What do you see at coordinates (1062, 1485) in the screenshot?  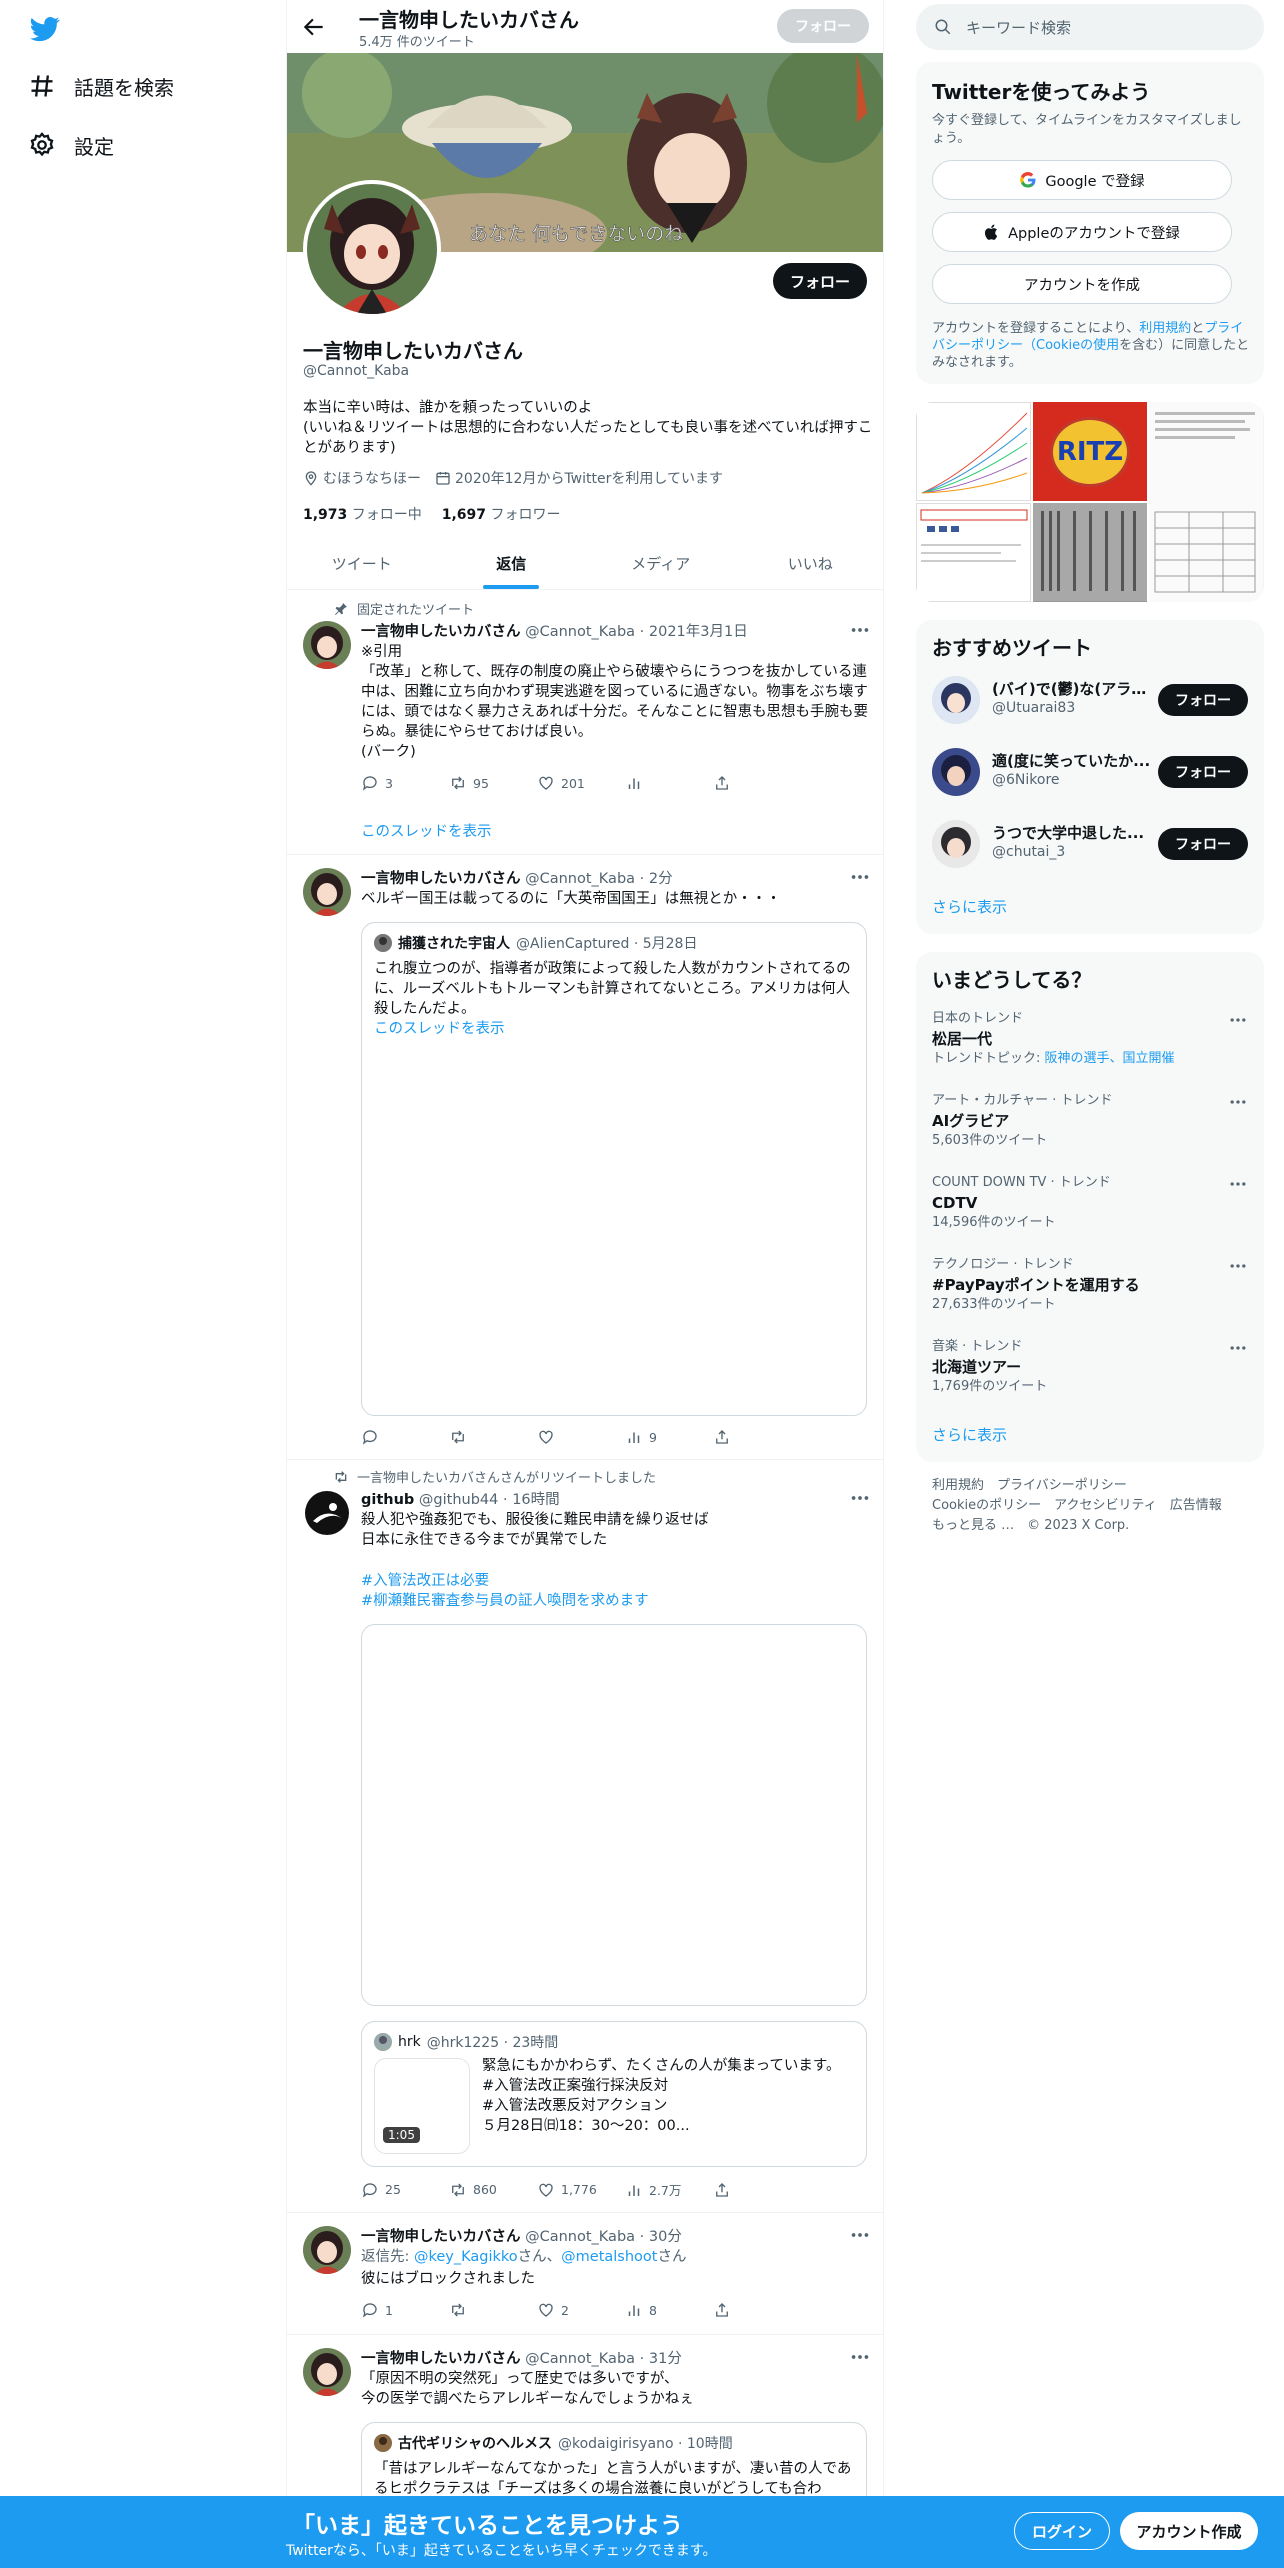 I see `footer-privacy-link: プライバシーポリシー` at bounding box center [1062, 1485].